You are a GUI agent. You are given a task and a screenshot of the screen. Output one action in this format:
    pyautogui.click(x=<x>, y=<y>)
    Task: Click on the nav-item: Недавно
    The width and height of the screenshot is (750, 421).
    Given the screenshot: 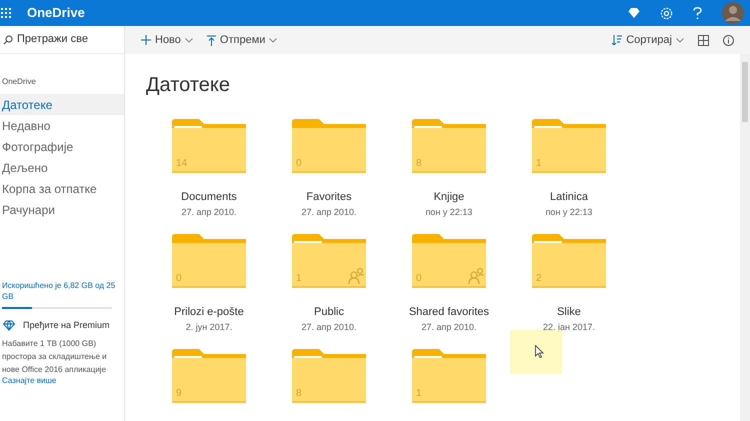 What is the action you would take?
    pyautogui.click(x=62, y=125)
    